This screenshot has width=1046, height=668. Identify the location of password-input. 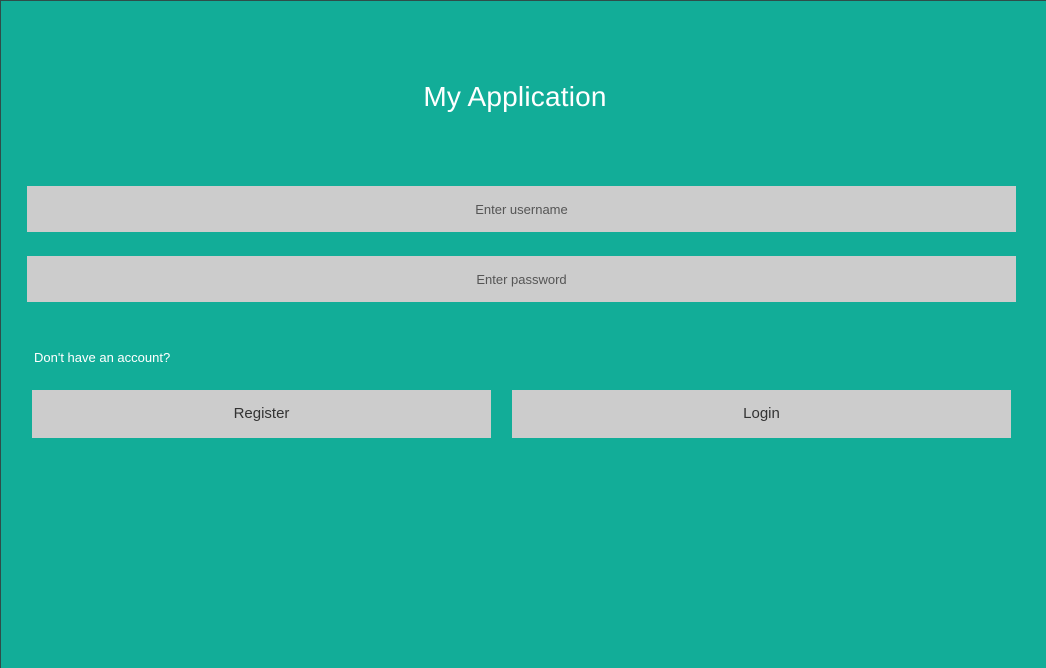
(521, 279).